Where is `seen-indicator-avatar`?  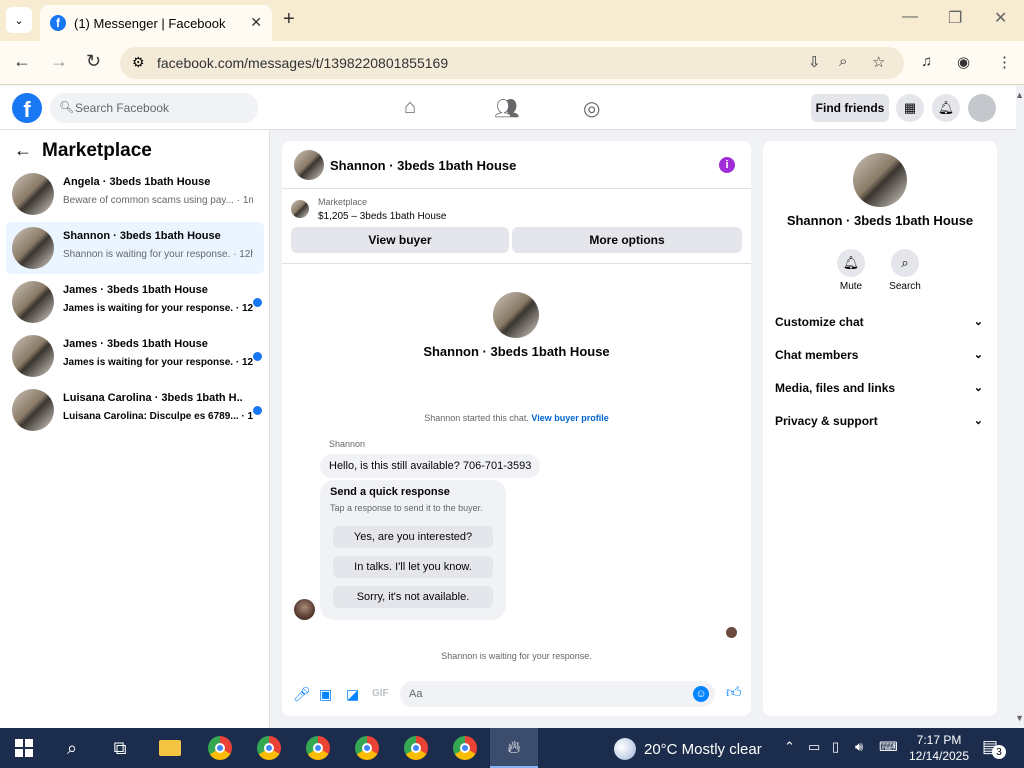
seen-indicator-avatar is located at coordinates (731, 632).